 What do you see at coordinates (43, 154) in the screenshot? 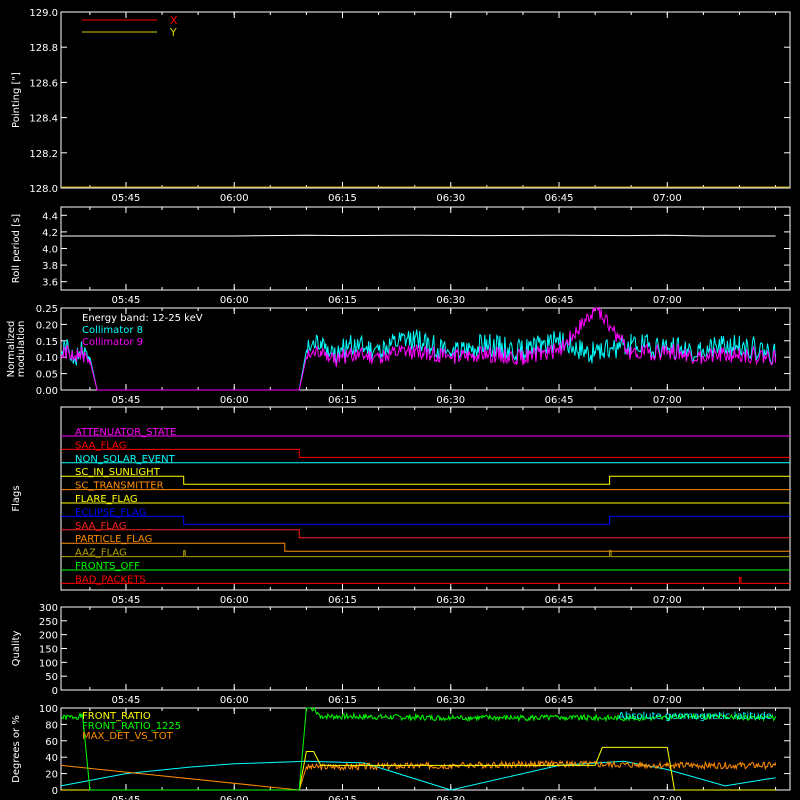
I see `y-tick-label: 128.2` at bounding box center [43, 154].